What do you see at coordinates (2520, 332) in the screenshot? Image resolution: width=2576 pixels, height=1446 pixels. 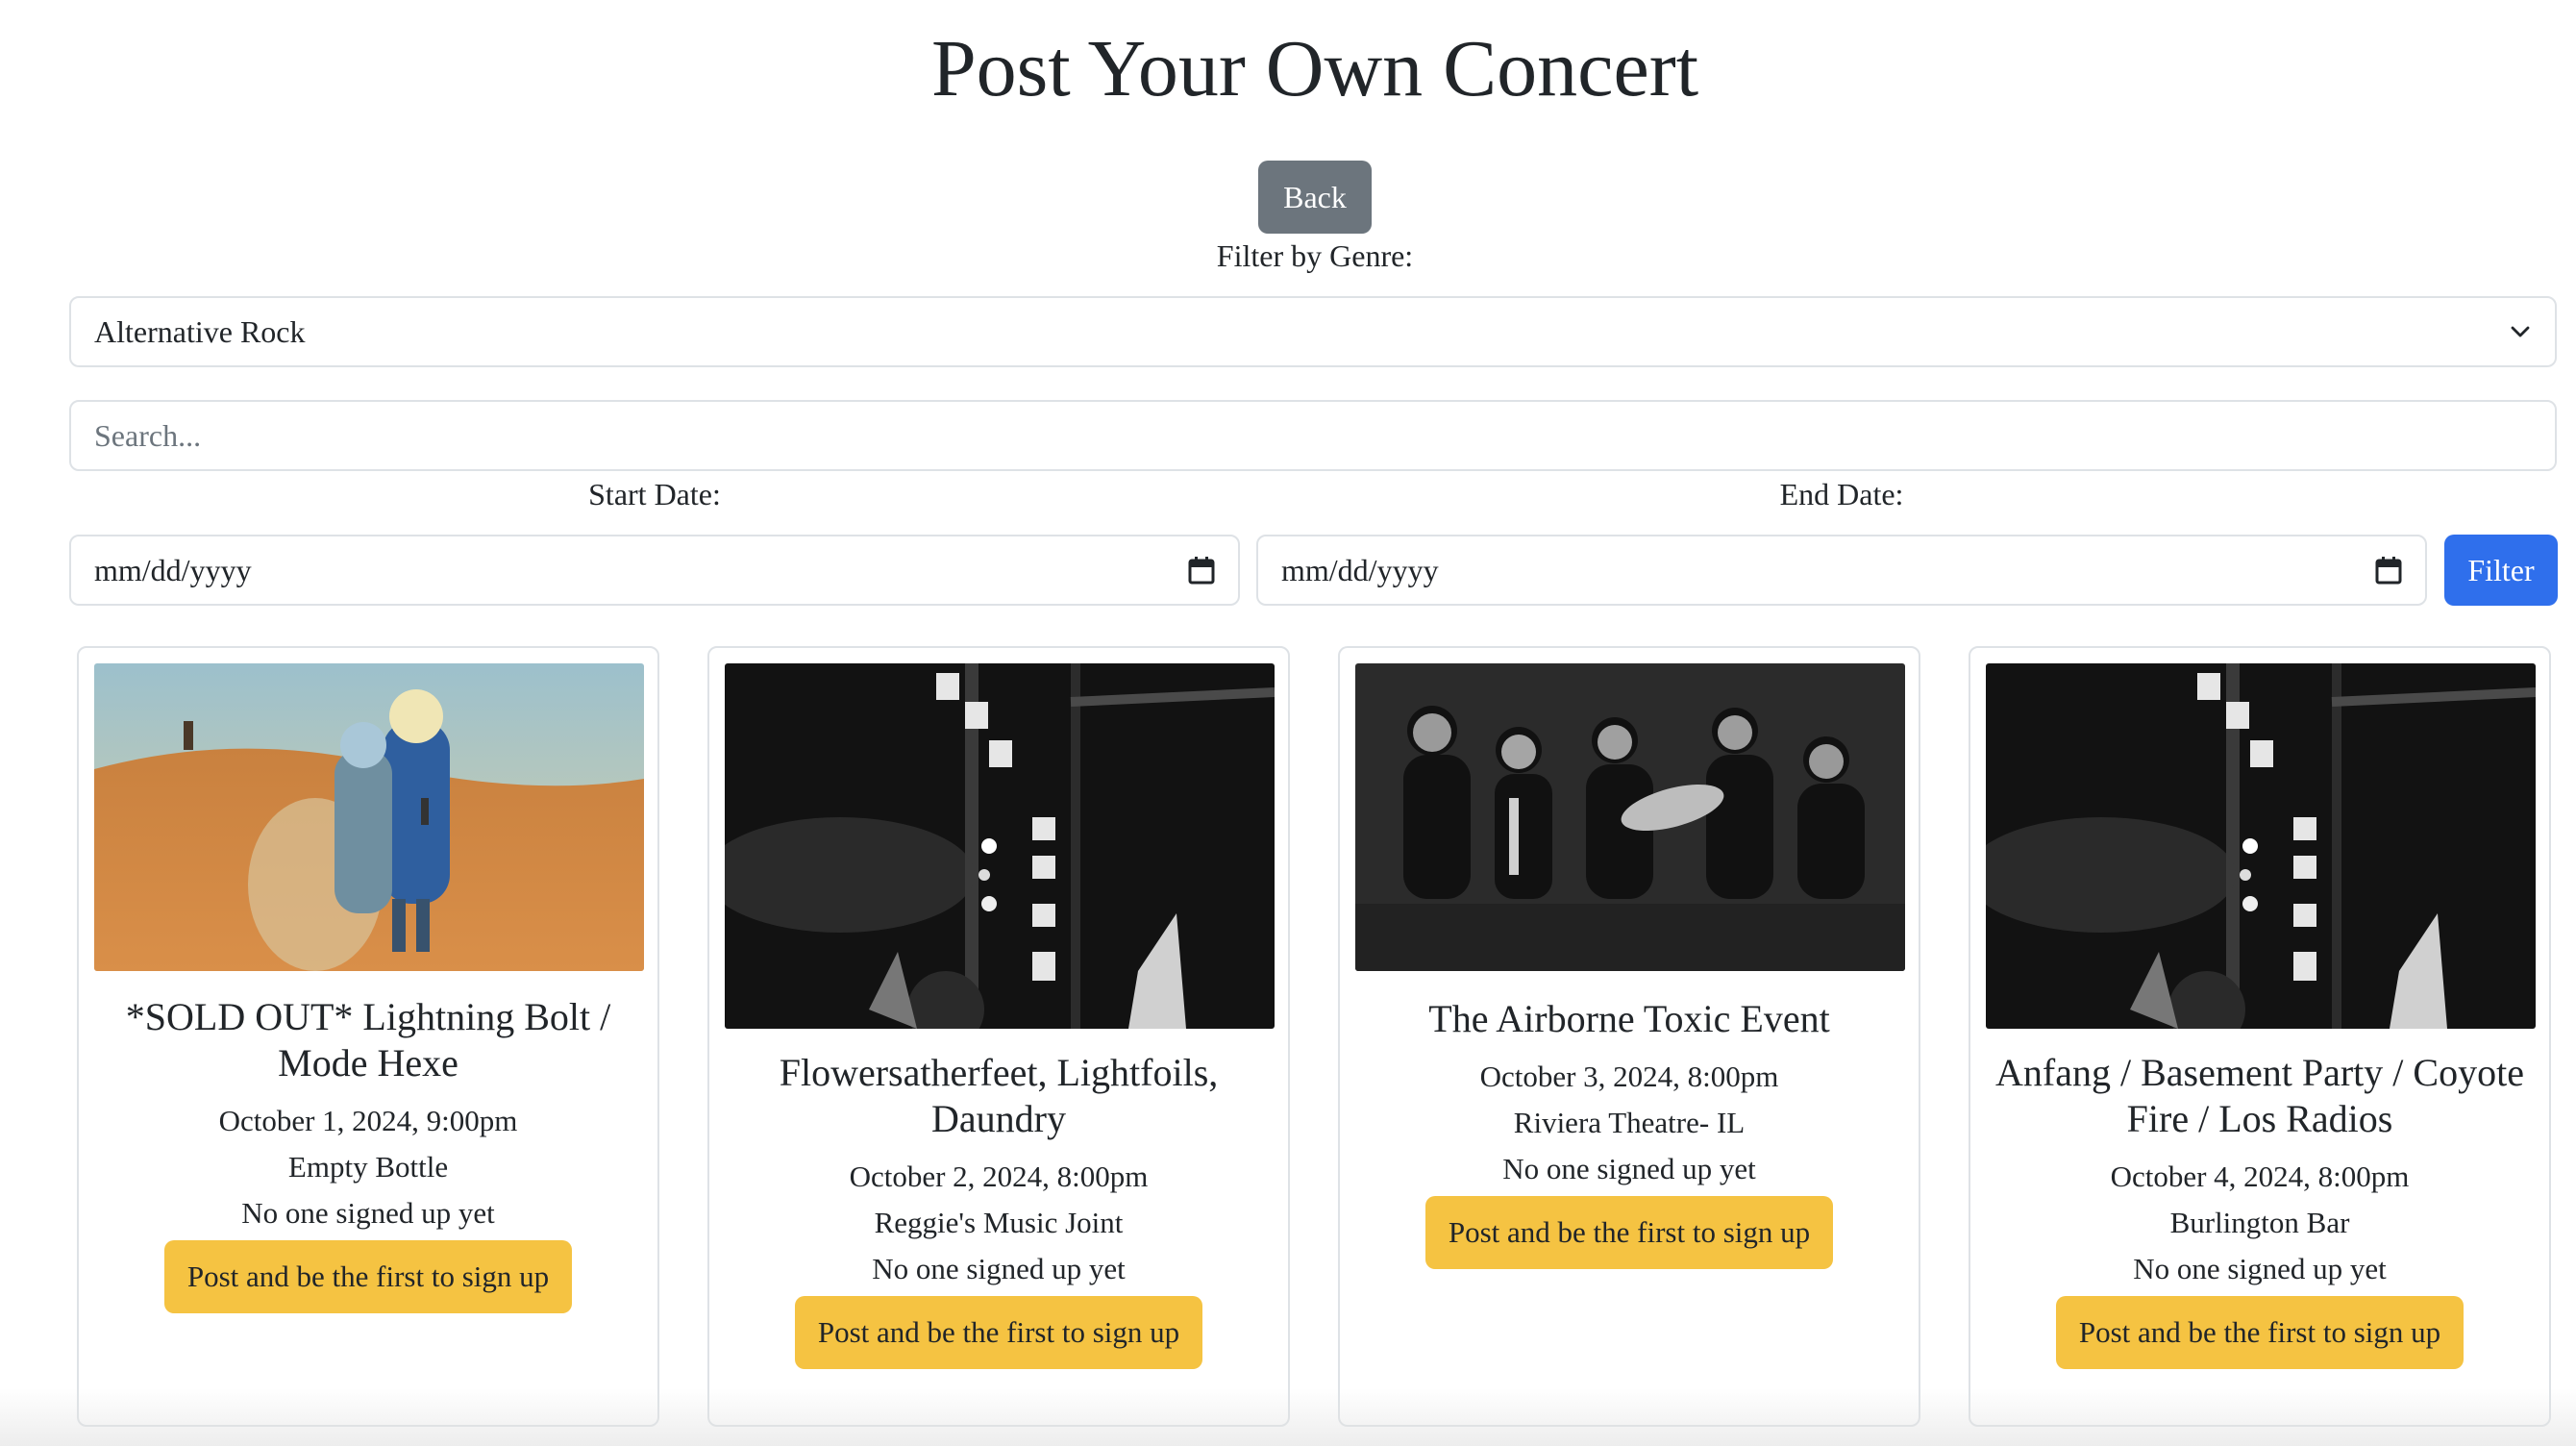 I see `chevron-down-icon` at bounding box center [2520, 332].